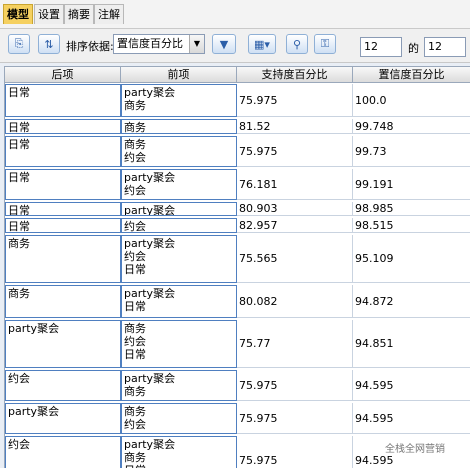  I want to click on header-antecedent: 前项, so click(179, 75).